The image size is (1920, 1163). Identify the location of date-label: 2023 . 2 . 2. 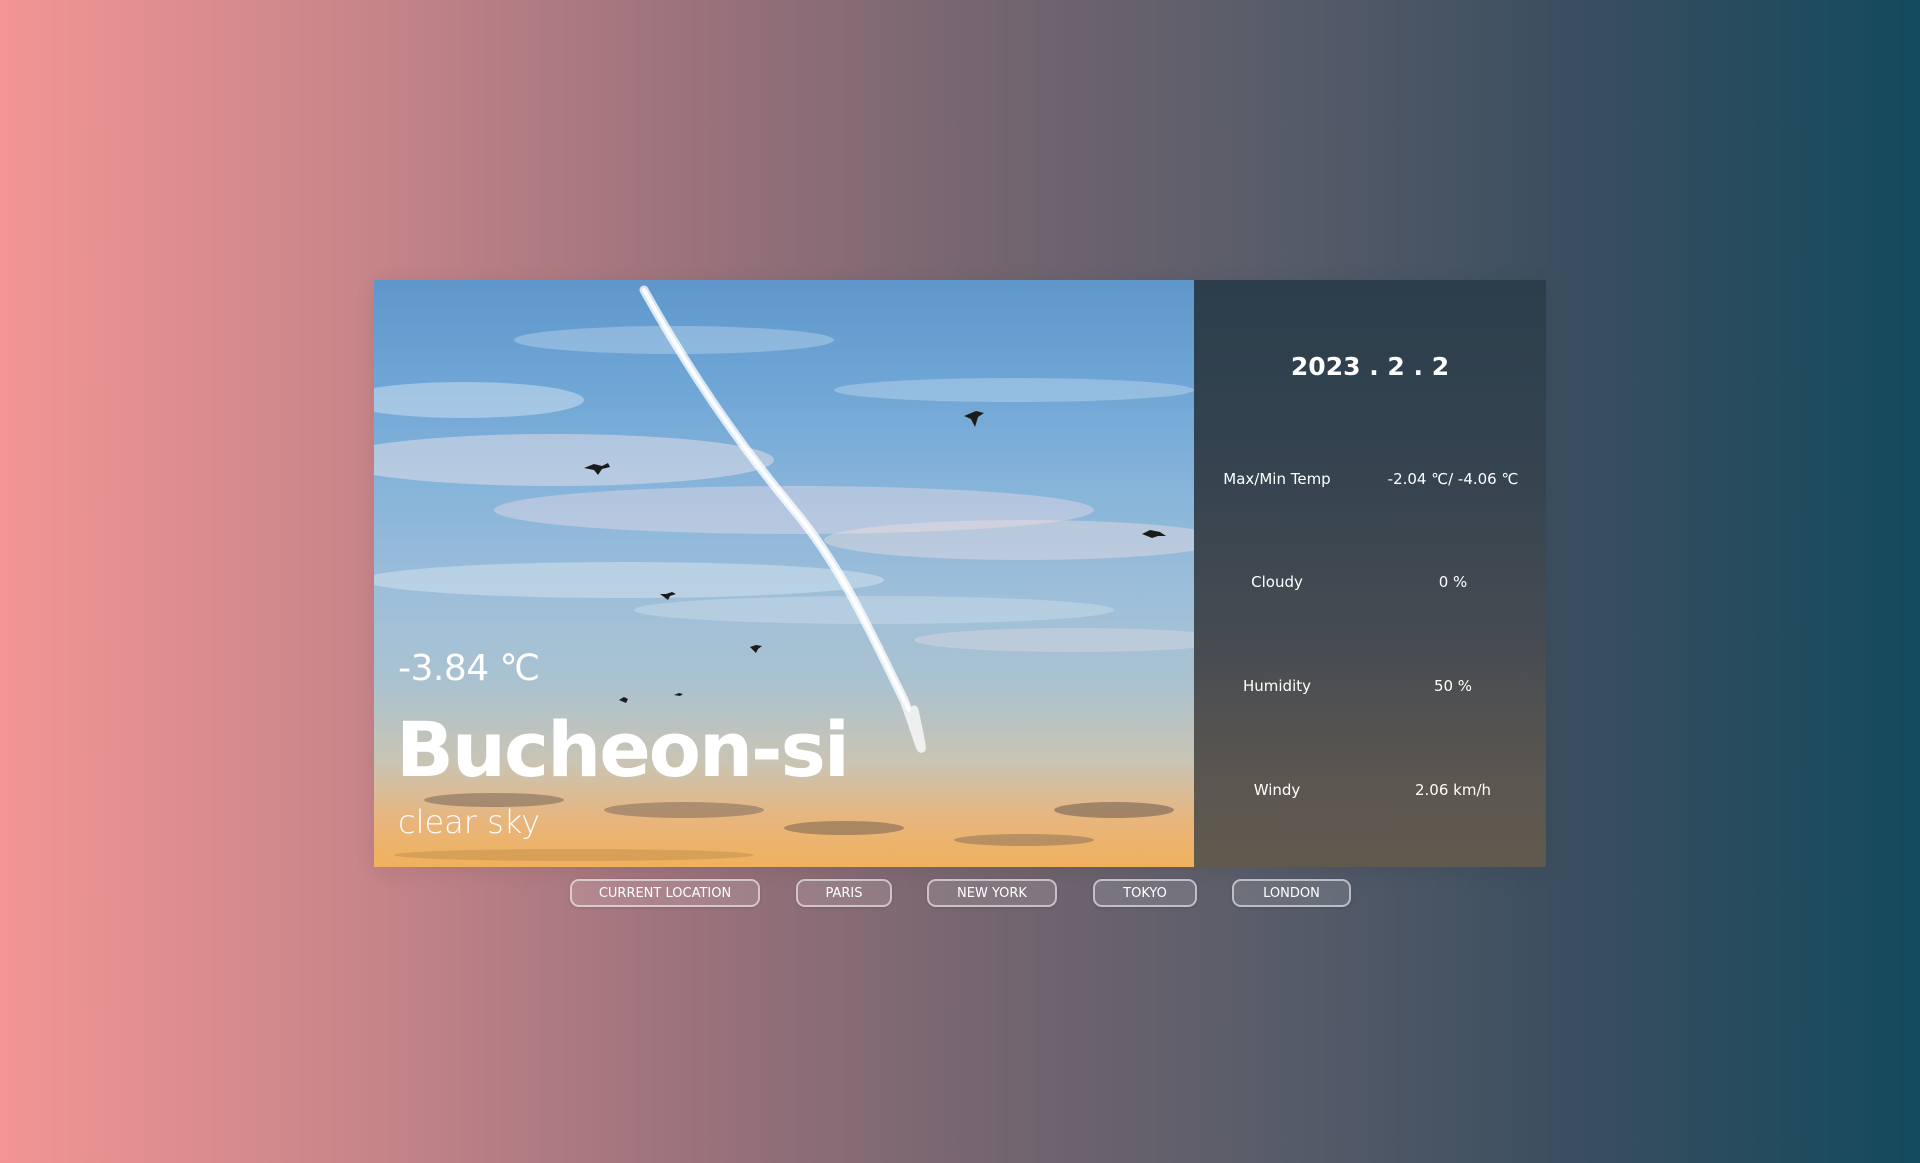
(1370, 366).